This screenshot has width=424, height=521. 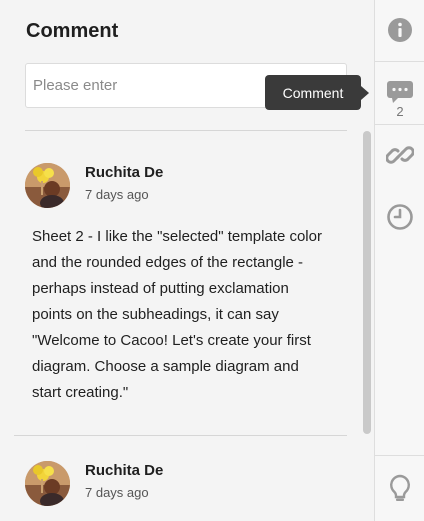 I want to click on tips-button, so click(x=399, y=491).